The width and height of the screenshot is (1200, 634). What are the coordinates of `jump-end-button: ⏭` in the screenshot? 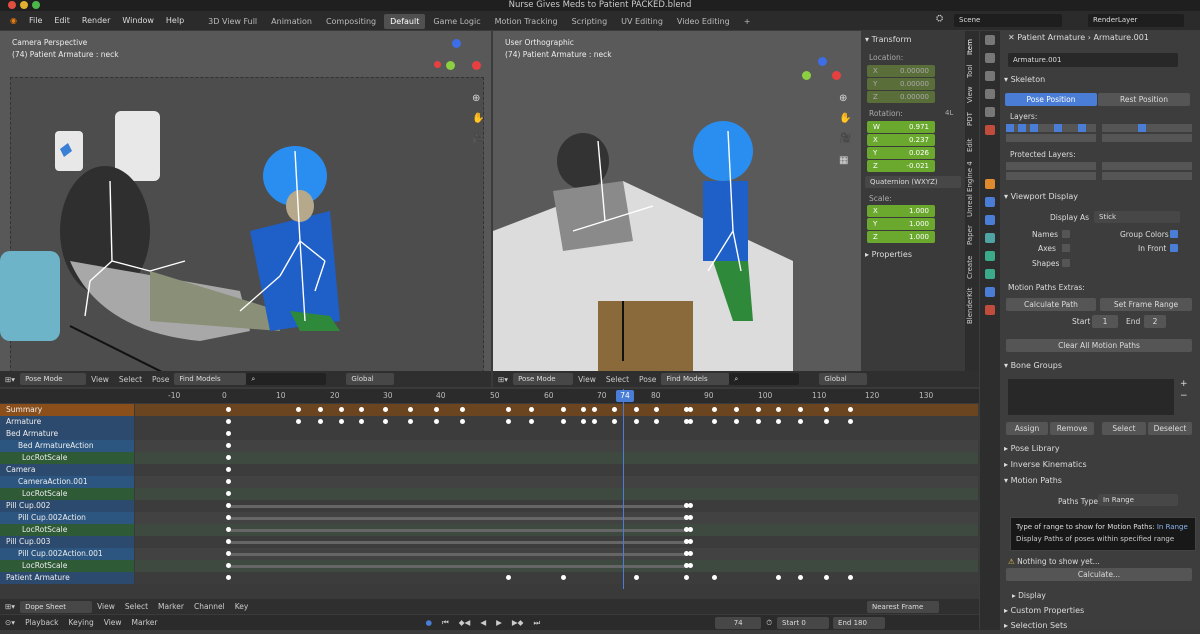 It's located at (536, 623).